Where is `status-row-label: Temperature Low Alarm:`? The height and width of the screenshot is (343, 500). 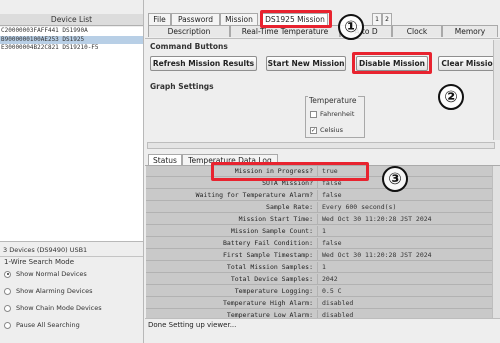
status-row-label: Temperature Low Alarm: is located at coordinates (232, 314).